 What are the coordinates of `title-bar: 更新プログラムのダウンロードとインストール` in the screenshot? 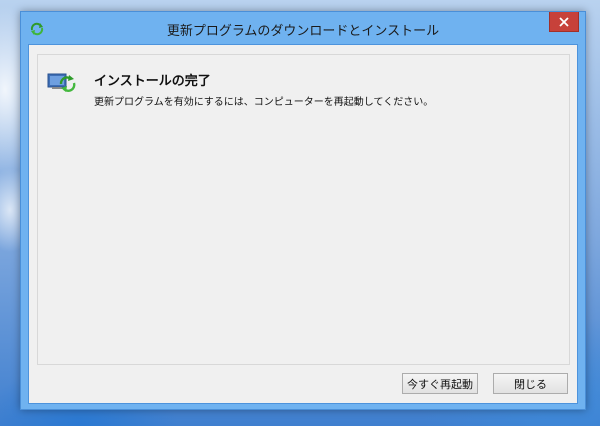 It's located at (303, 28).